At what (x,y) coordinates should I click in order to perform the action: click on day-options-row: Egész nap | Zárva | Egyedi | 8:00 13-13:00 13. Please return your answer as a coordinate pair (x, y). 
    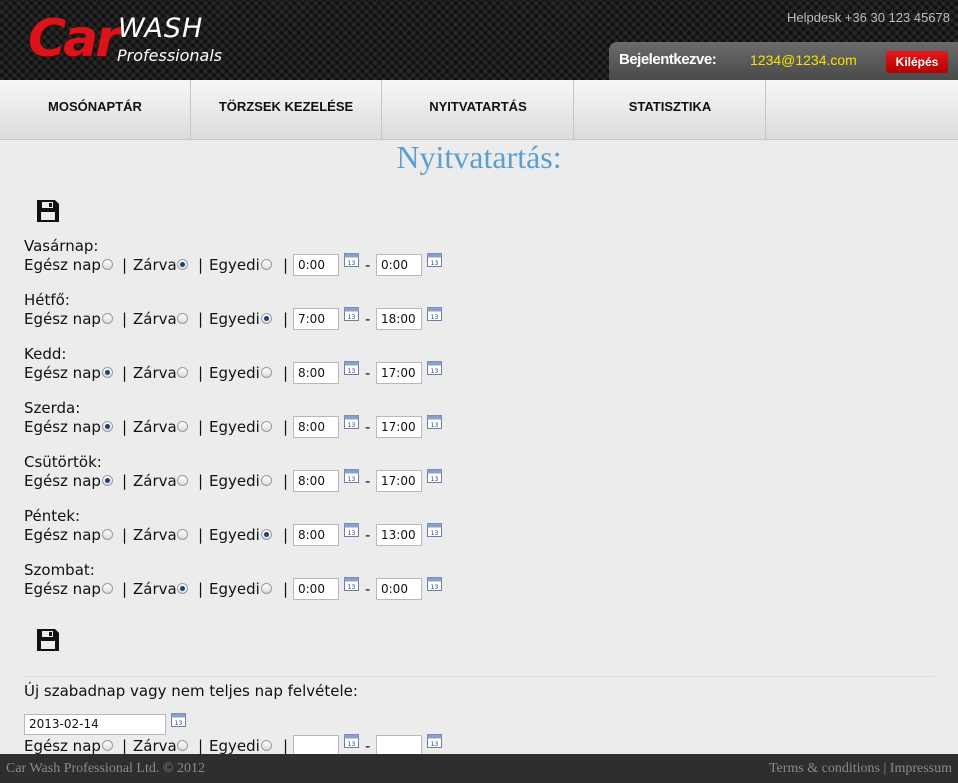
    Looking at the image, I should click on (244, 534).